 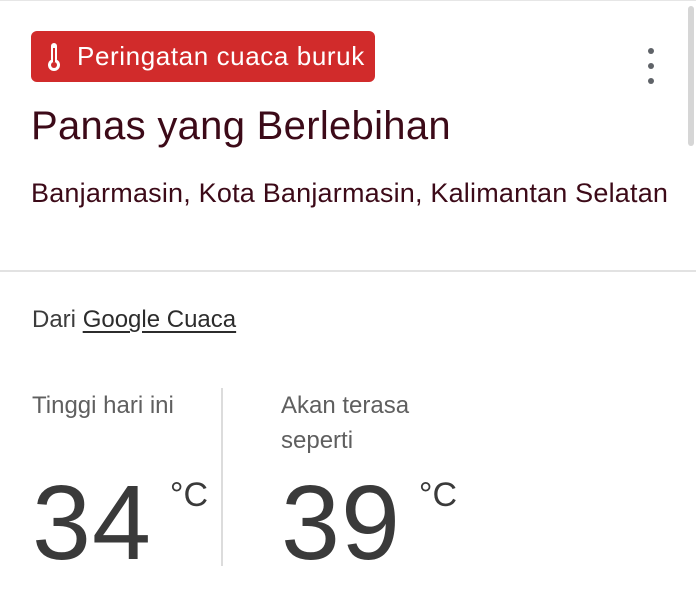 I want to click on high-today-value: 34, so click(x=92, y=523).